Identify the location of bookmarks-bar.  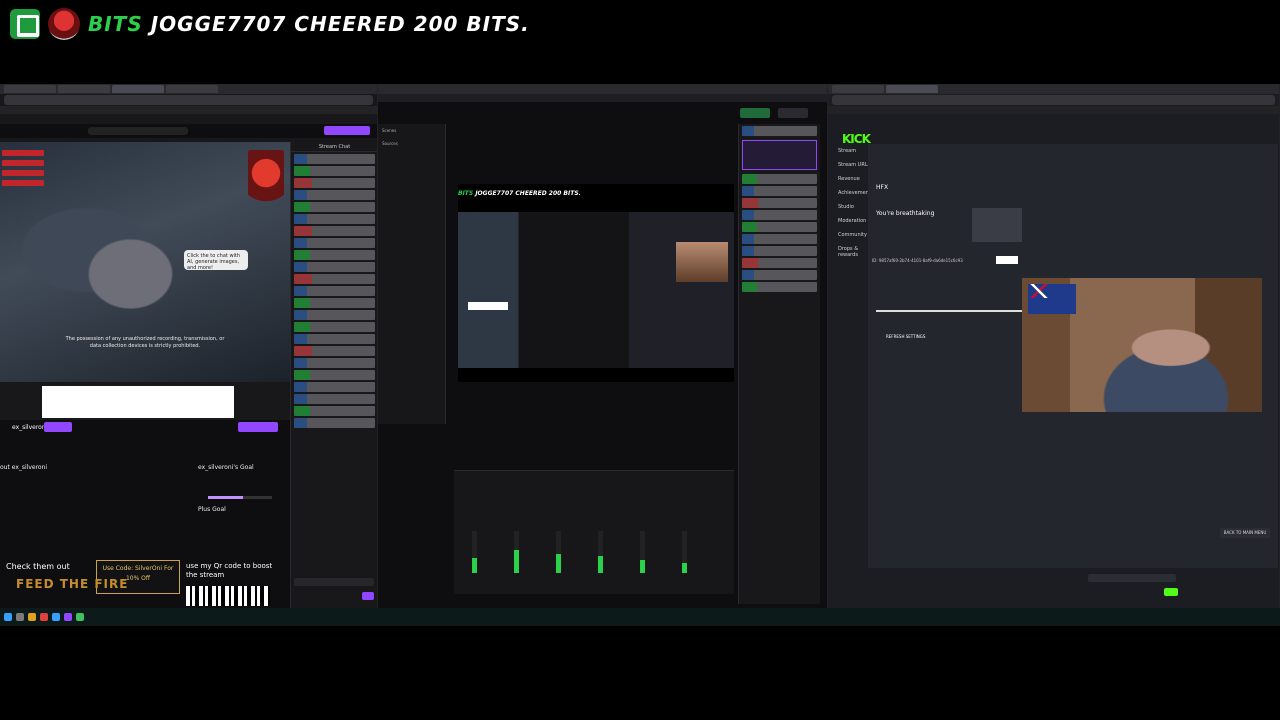
(188, 110).